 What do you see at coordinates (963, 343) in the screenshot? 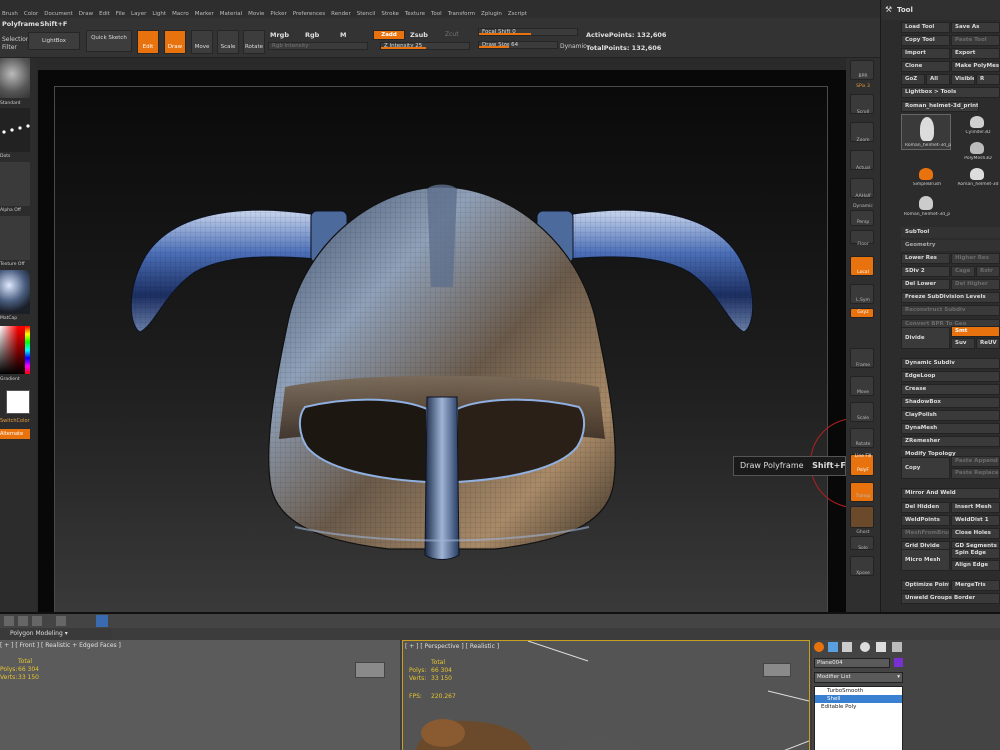
I see `geometry-button-suv: Suv` at bounding box center [963, 343].